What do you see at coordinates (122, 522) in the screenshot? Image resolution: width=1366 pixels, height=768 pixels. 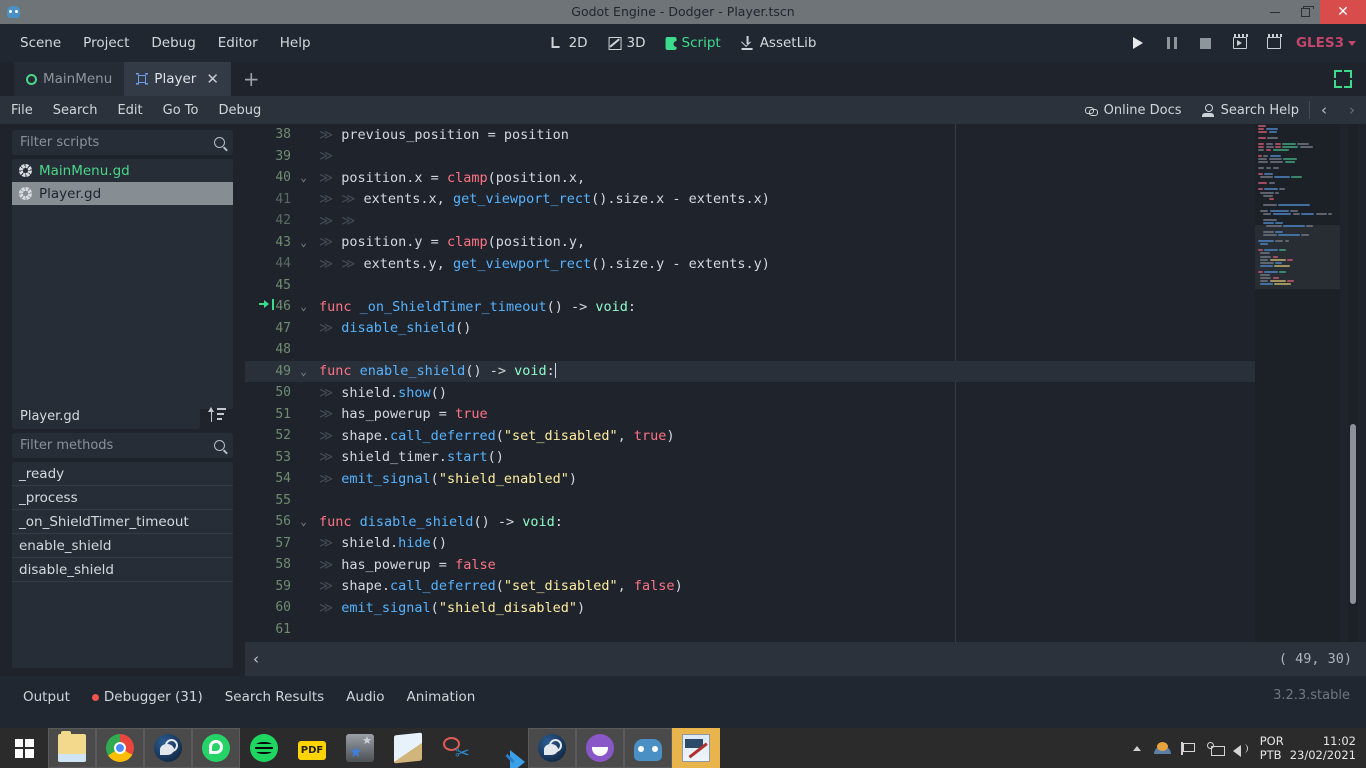 I see `method-item: _on_ShieldTimer_timeout` at bounding box center [122, 522].